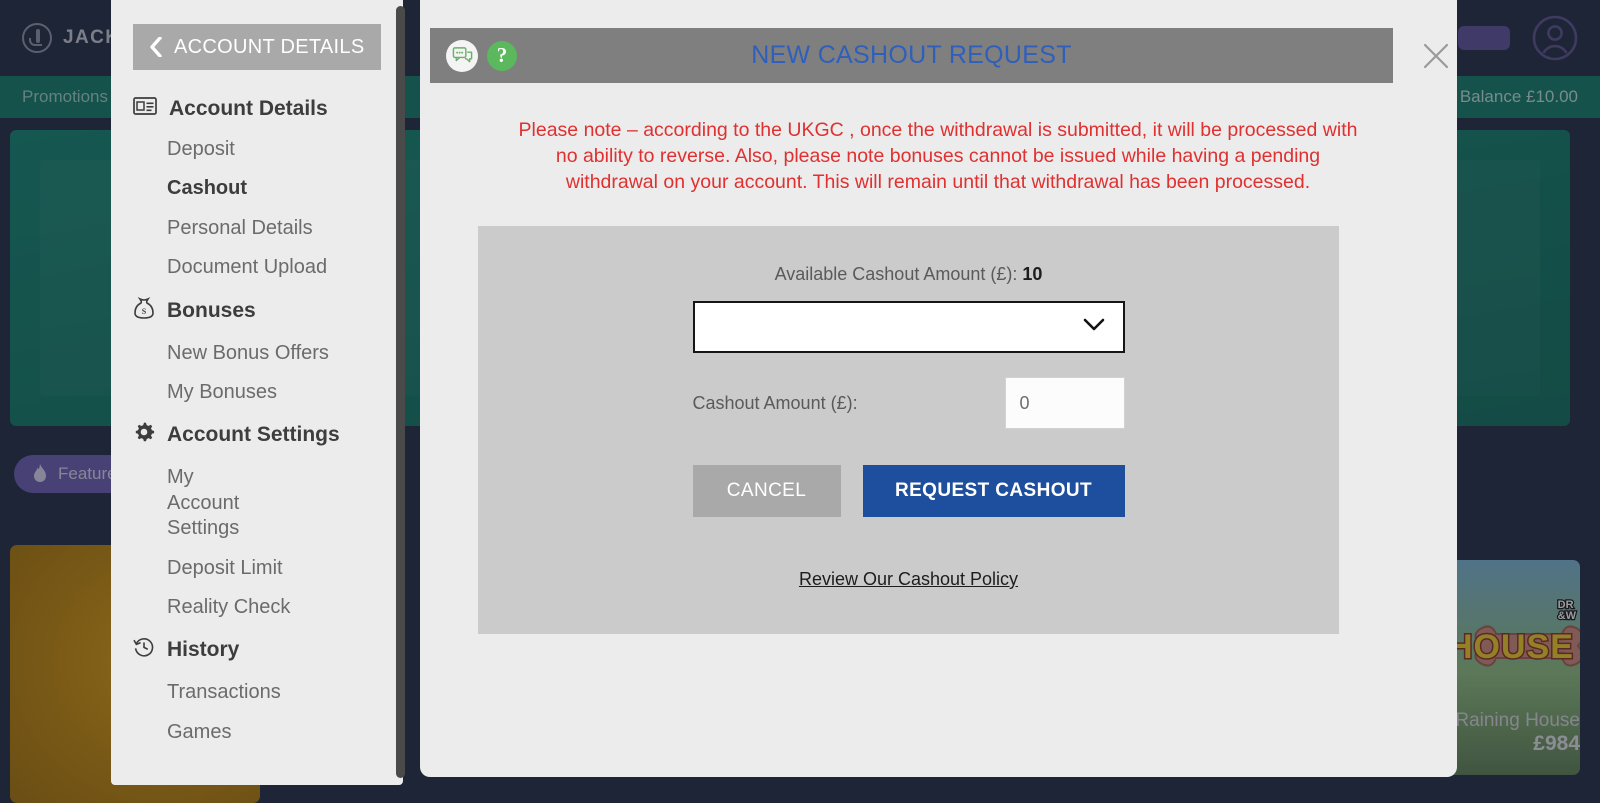 The height and width of the screenshot is (803, 1600). Describe the element at coordinates (144, 435) in the screenshot. I see `gear-icon` at that location.